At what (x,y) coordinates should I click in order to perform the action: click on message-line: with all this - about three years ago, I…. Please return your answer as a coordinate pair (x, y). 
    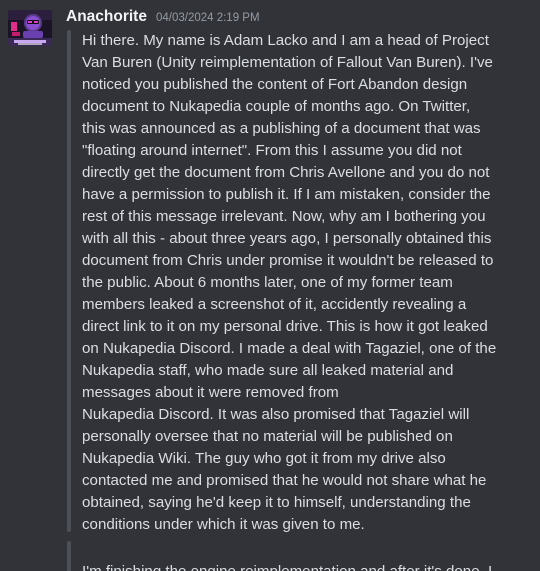
    Looking at the image, I should click on (287, 238).